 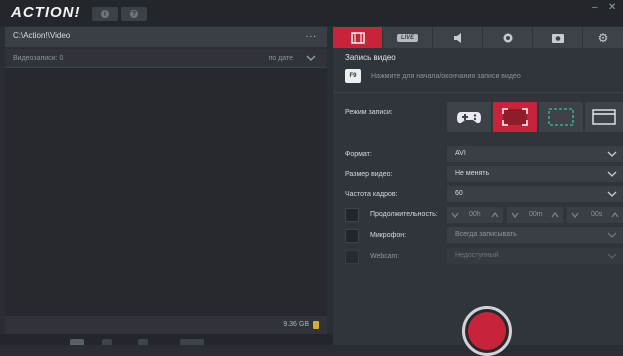 I want to click on help-button: ?, so click(x=134, y=14).